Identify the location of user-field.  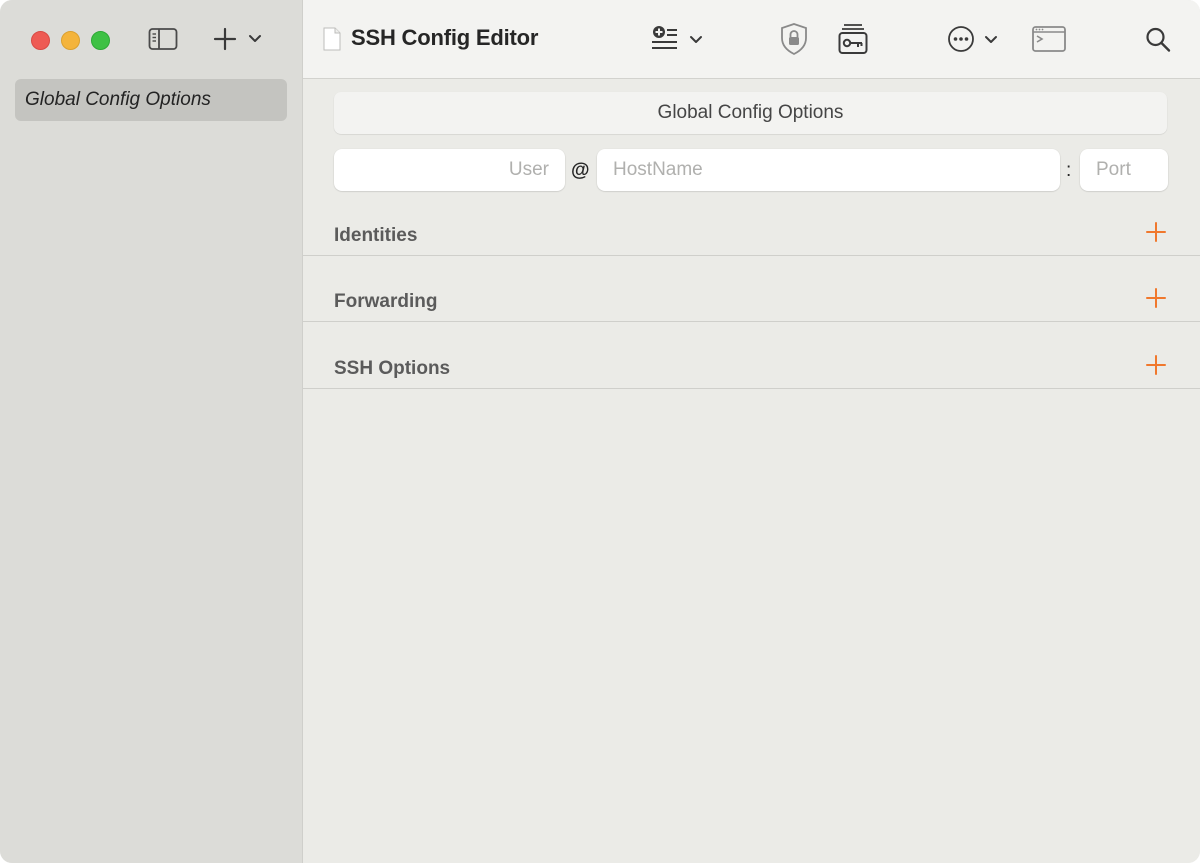
(449, 170).